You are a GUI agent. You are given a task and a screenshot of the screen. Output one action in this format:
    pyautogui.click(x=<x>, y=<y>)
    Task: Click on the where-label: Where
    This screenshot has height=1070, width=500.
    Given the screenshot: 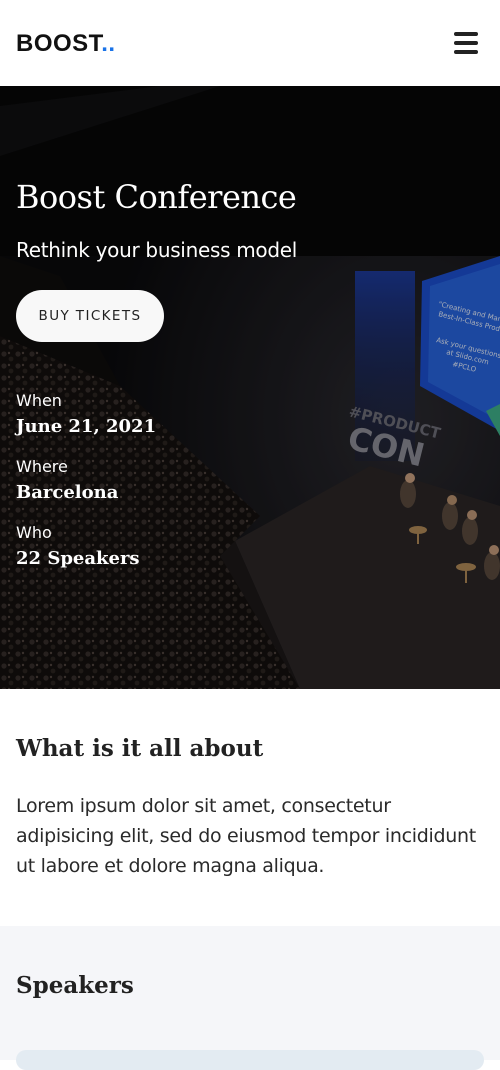 What is the action you would take?
    pyautogui.click(x=42, y=466)
    